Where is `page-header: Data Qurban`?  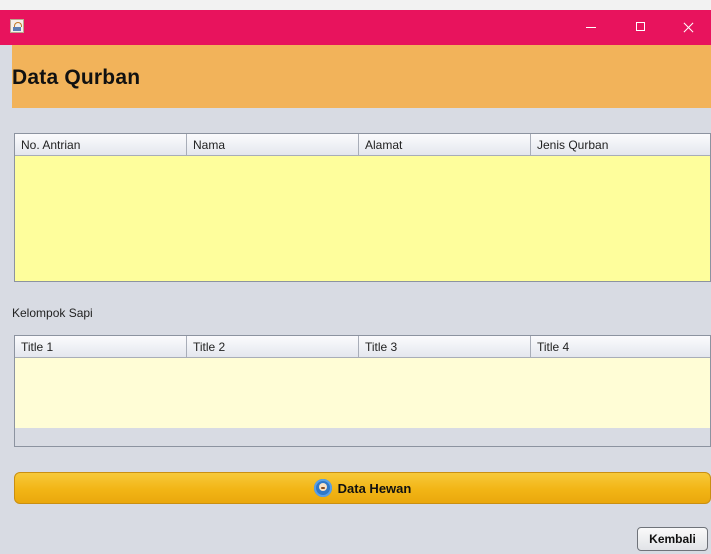
page-header: Data Qurban is located at coordinates (361, 76).